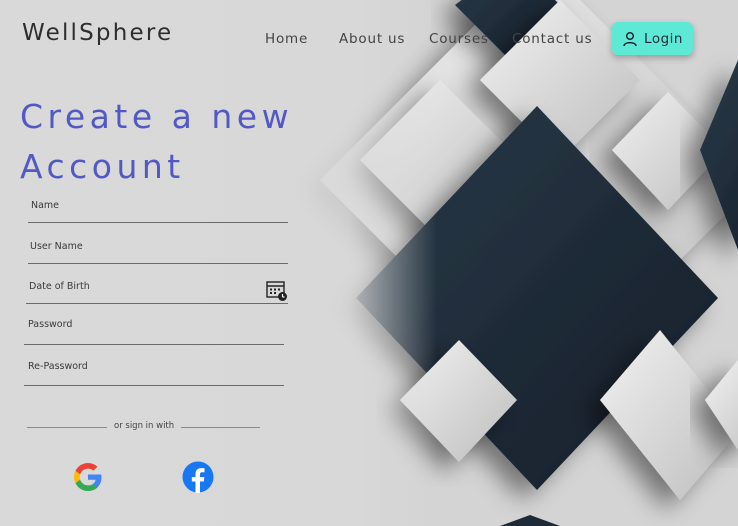  What do you see at coordinates (158, 263) in the screenshot?
I see `username-underline` at bounding box center [158, 263].